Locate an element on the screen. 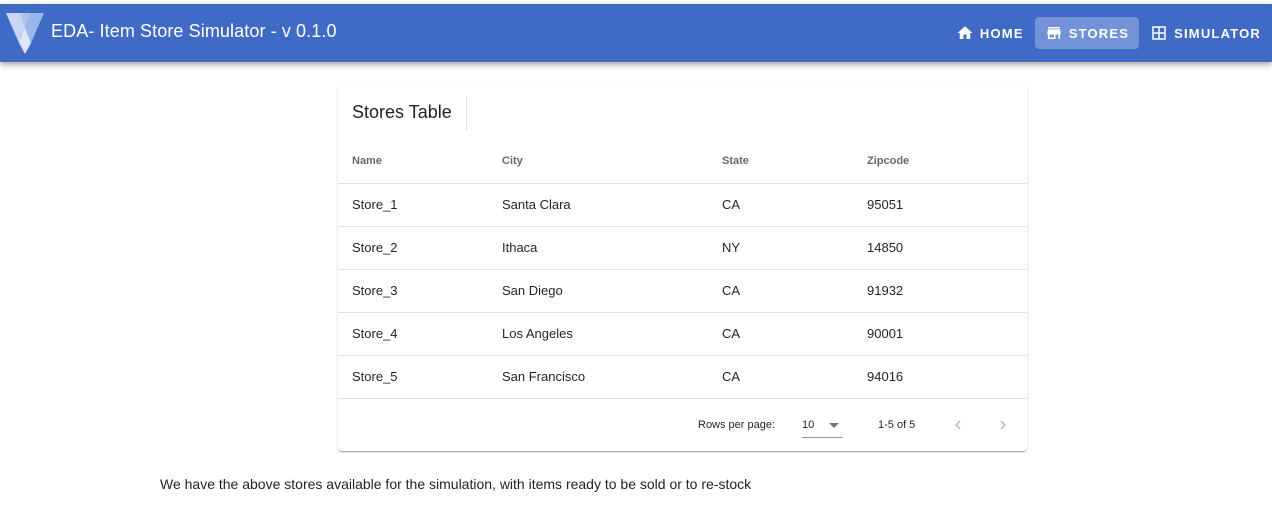 This screenshot has height=507, width=1272. chevron-right-icon is located at coordinates (1003, 425).